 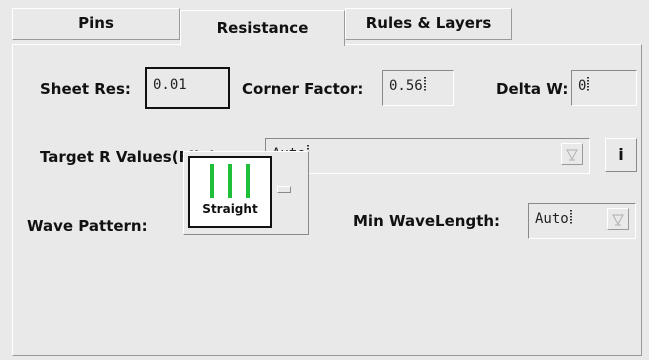 I want to click on option-menu-indicator-icon, so click(x=284, y=189).